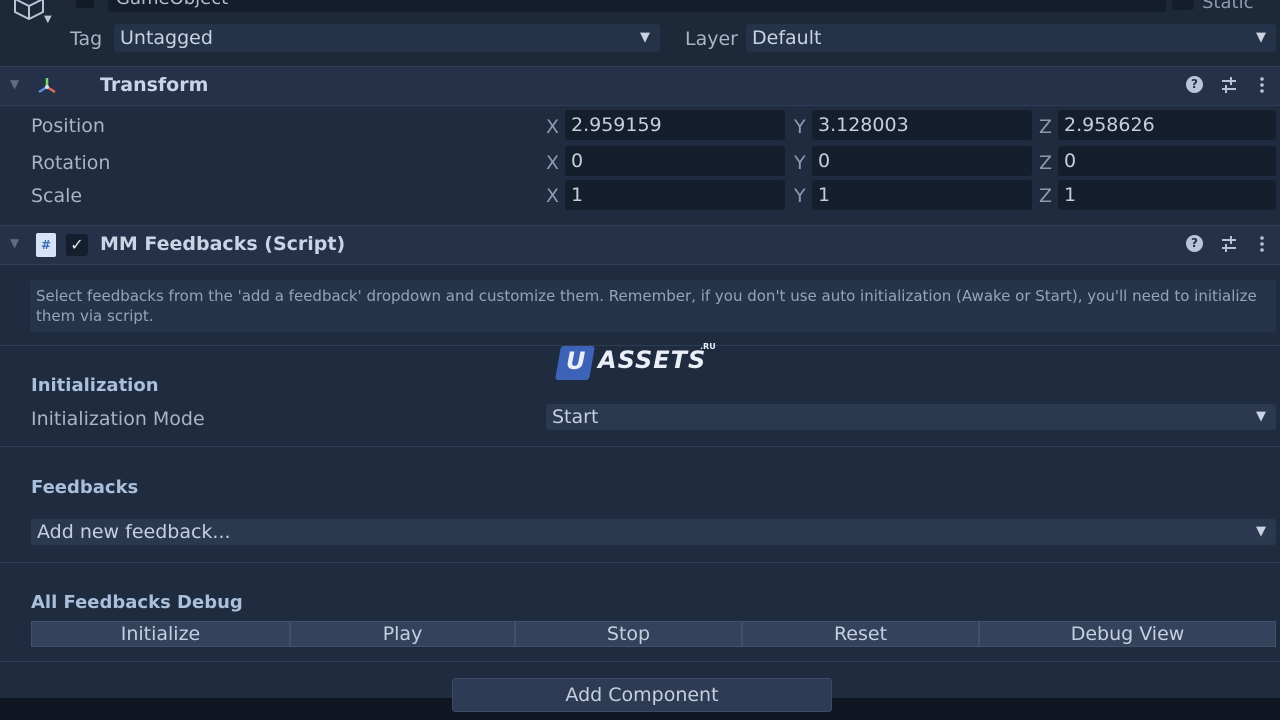 This screenshot has height=720, width=1280. What do you see at coordinates (1167, 195) in the screenshot?
I see `scale-z-field: 1` at bounding box center [1167, 195].